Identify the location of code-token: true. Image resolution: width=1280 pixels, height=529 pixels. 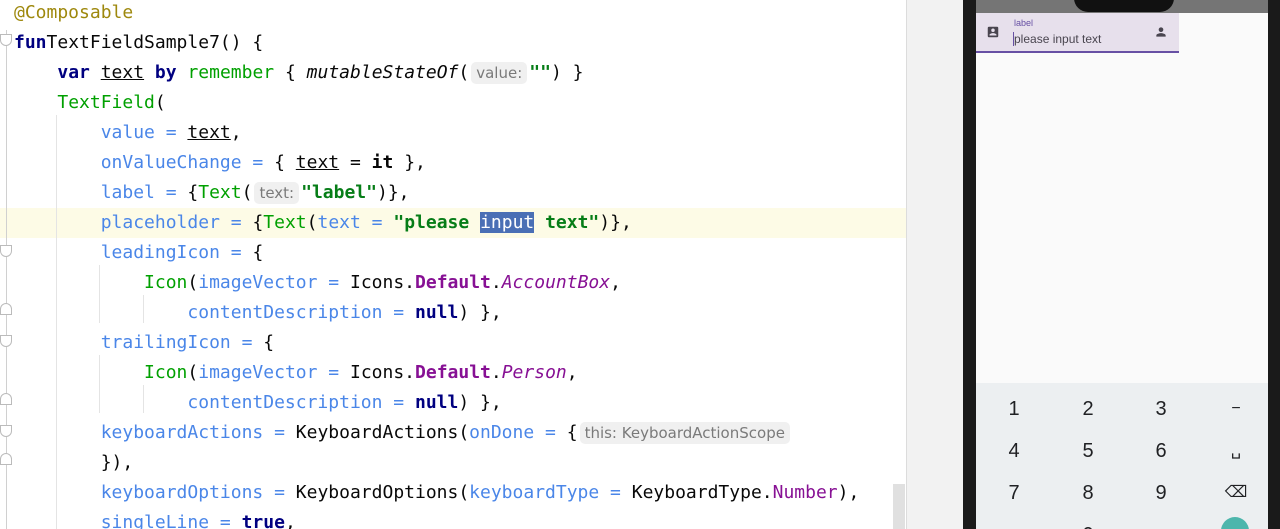
(263, 520).